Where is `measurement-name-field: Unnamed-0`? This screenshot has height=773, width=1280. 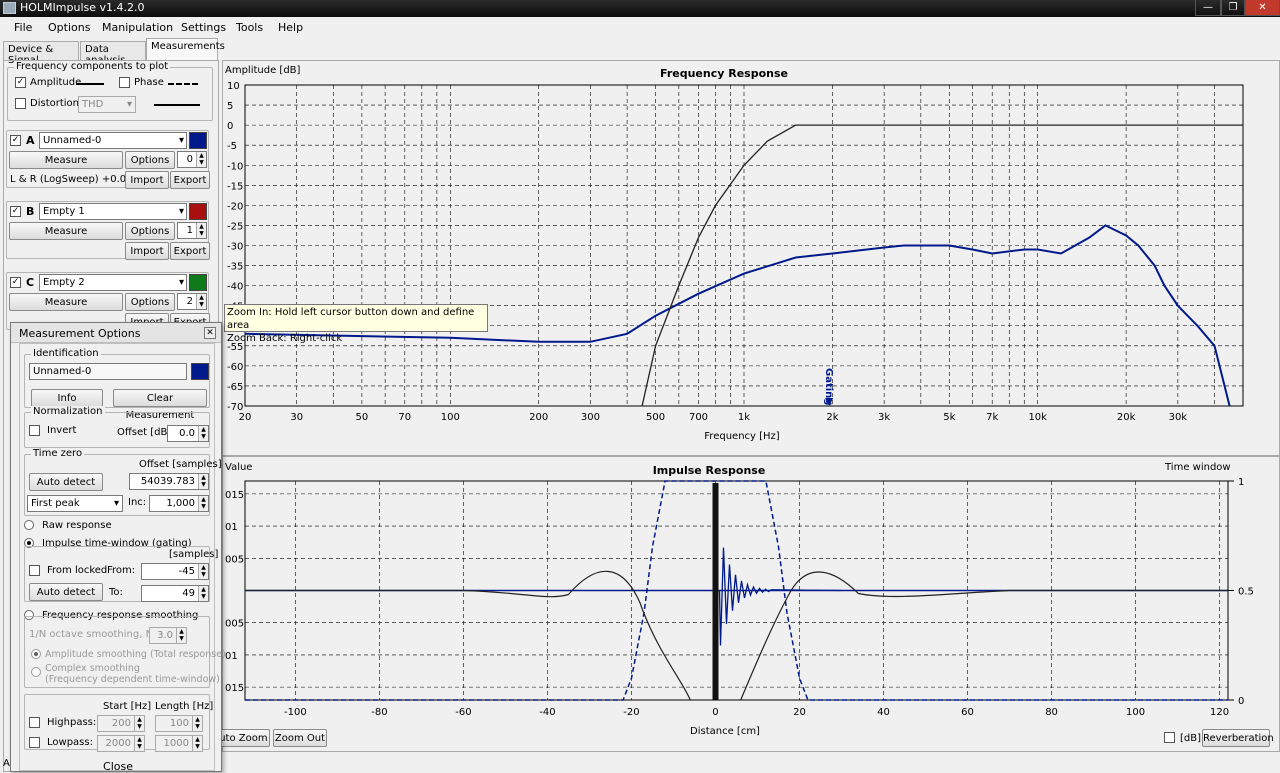 measurement-name-field: Unnamed-0 is located at coordinates (108, 371).